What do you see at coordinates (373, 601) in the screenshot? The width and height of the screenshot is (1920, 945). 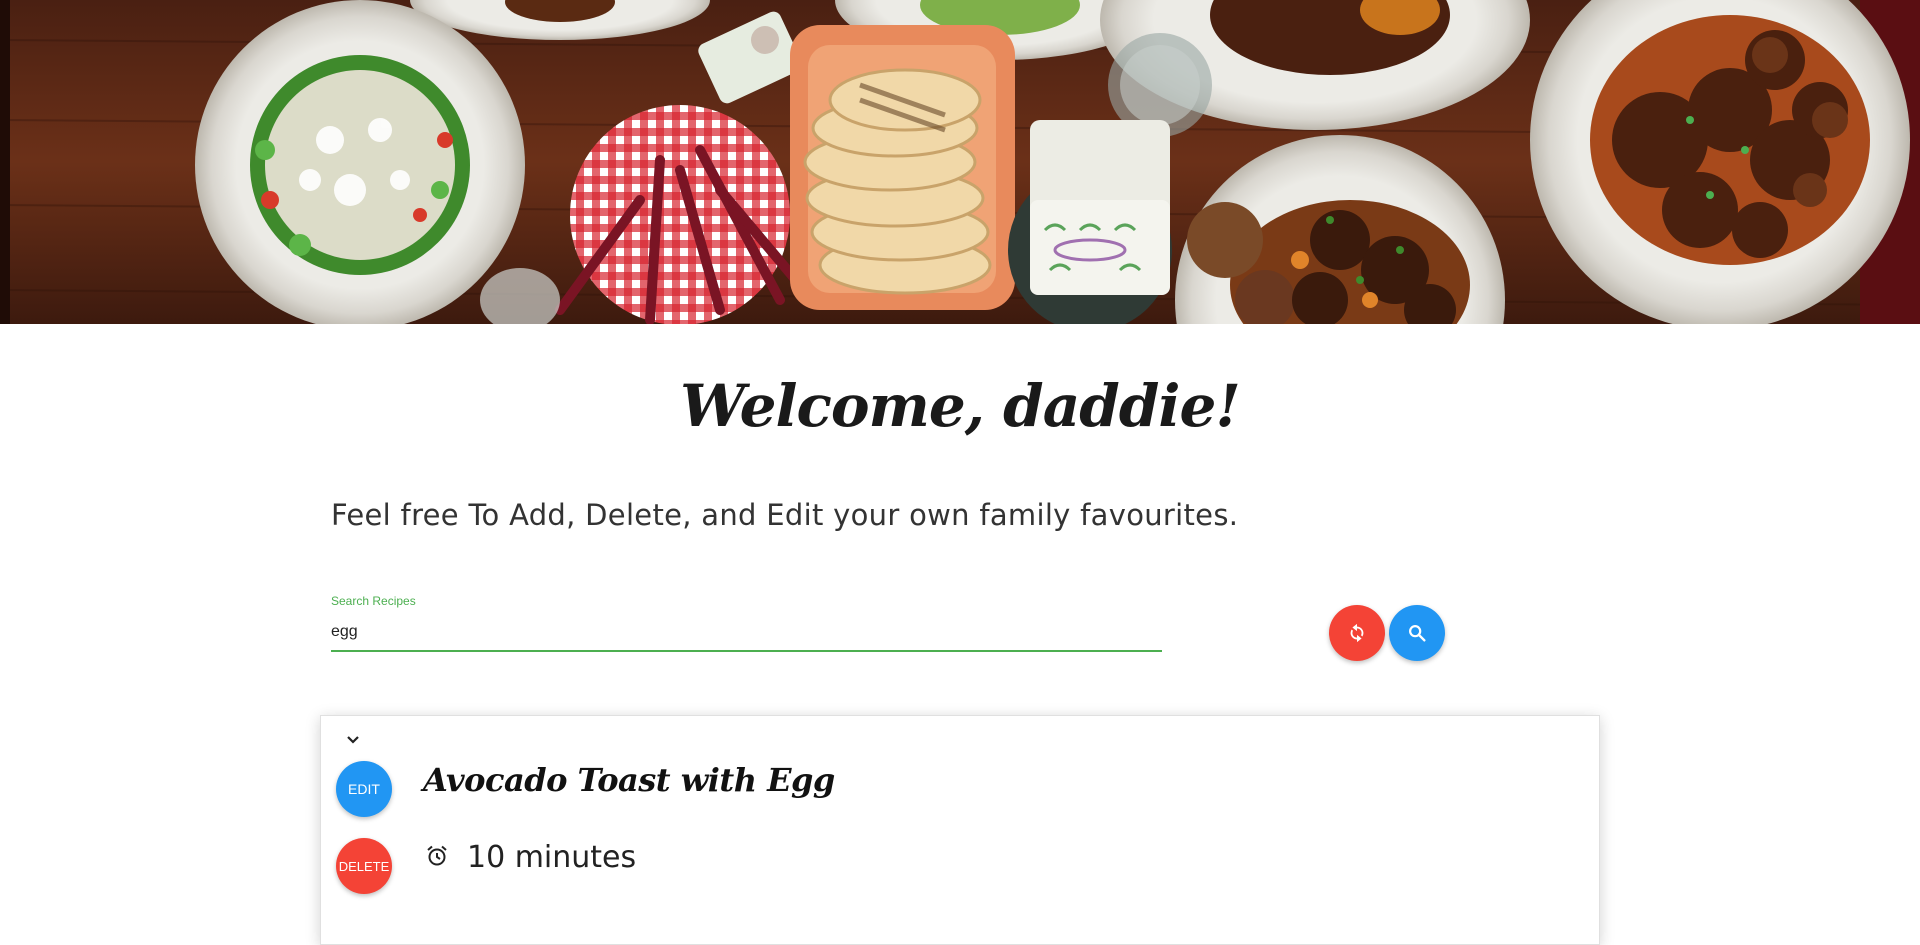 I see `search-label: Search Recipes` at bounding box center [373, 601].